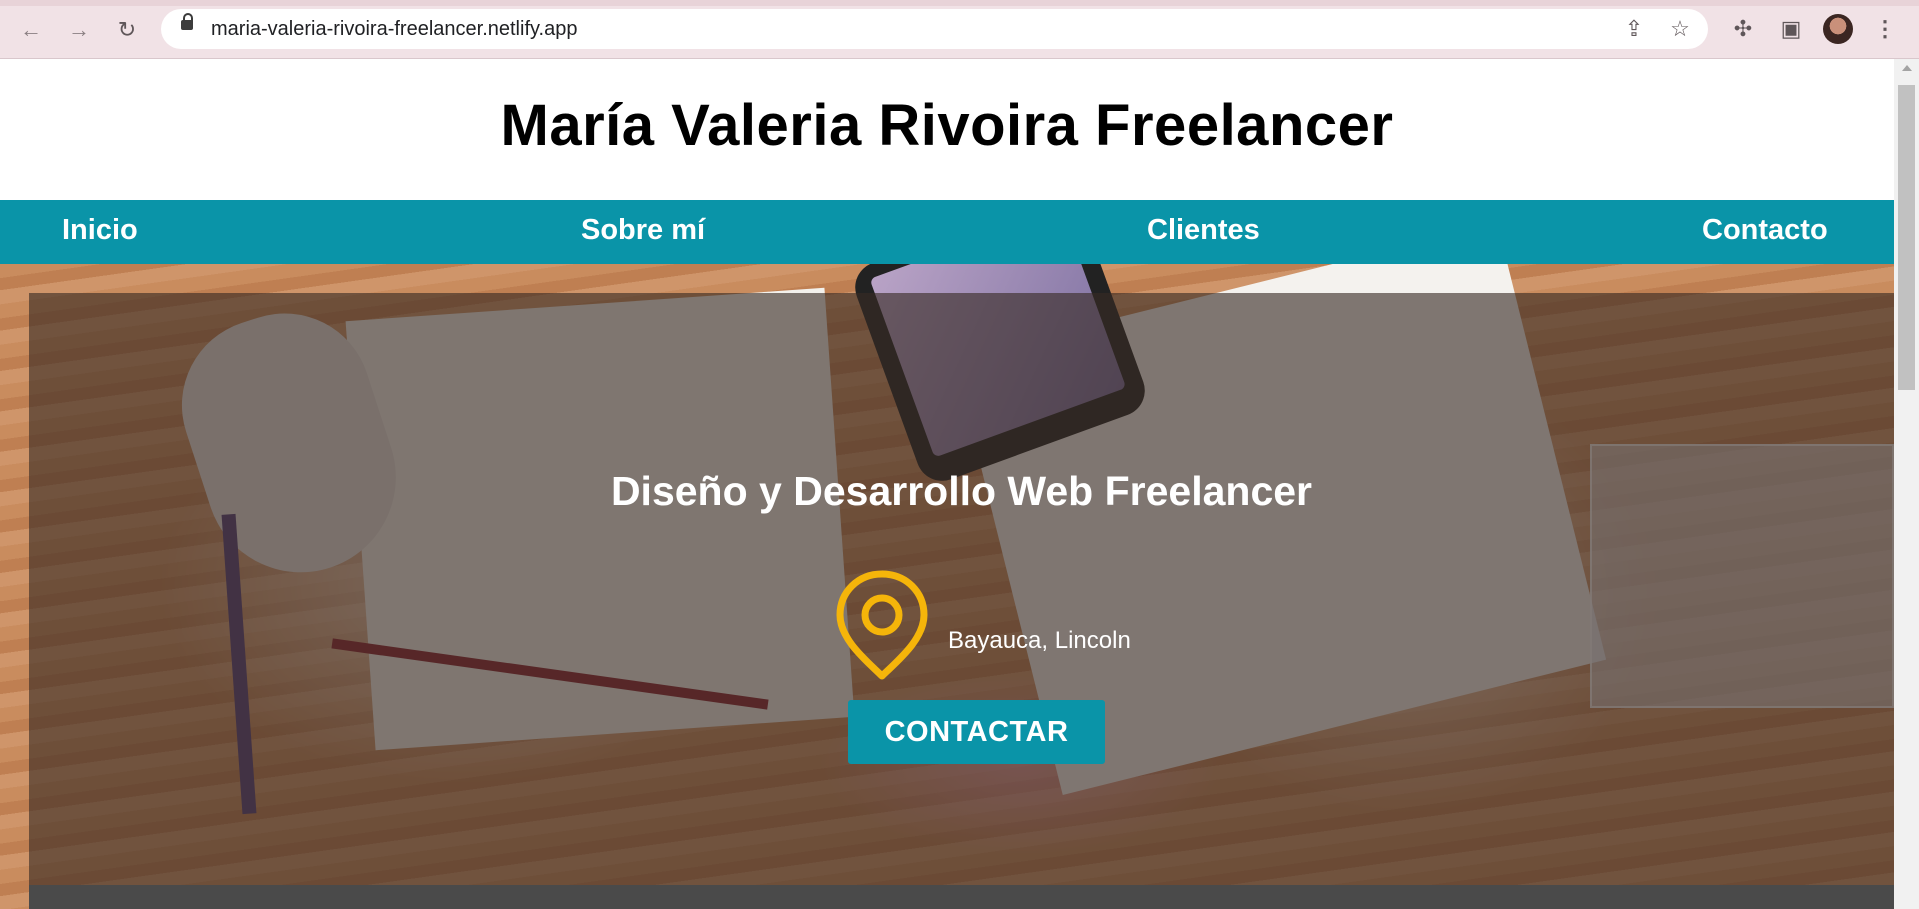  I want to click on forward-icon: →, so click(79, 30).